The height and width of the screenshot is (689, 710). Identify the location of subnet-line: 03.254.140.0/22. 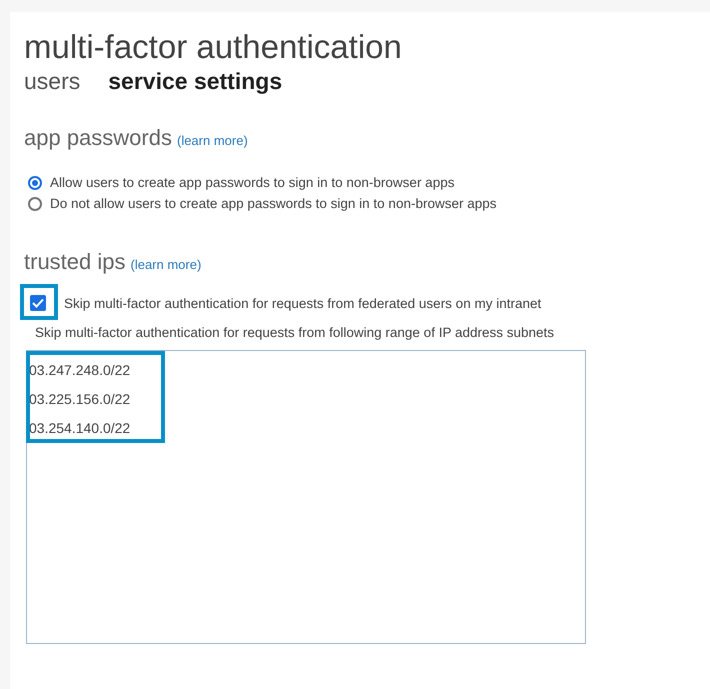
(80, 428).